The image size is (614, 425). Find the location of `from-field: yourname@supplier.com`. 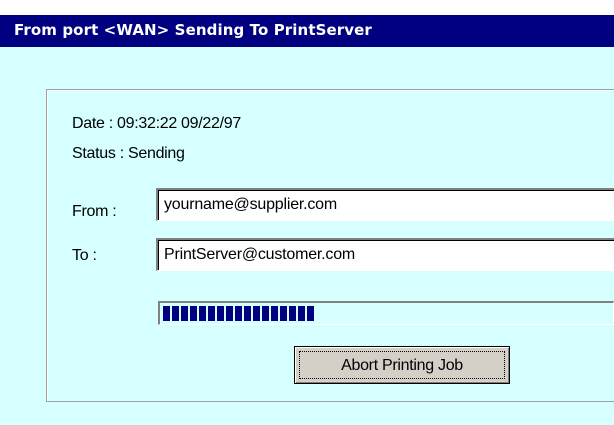

from-field: yourname@supplier.com is located at coordinates (385, 204).